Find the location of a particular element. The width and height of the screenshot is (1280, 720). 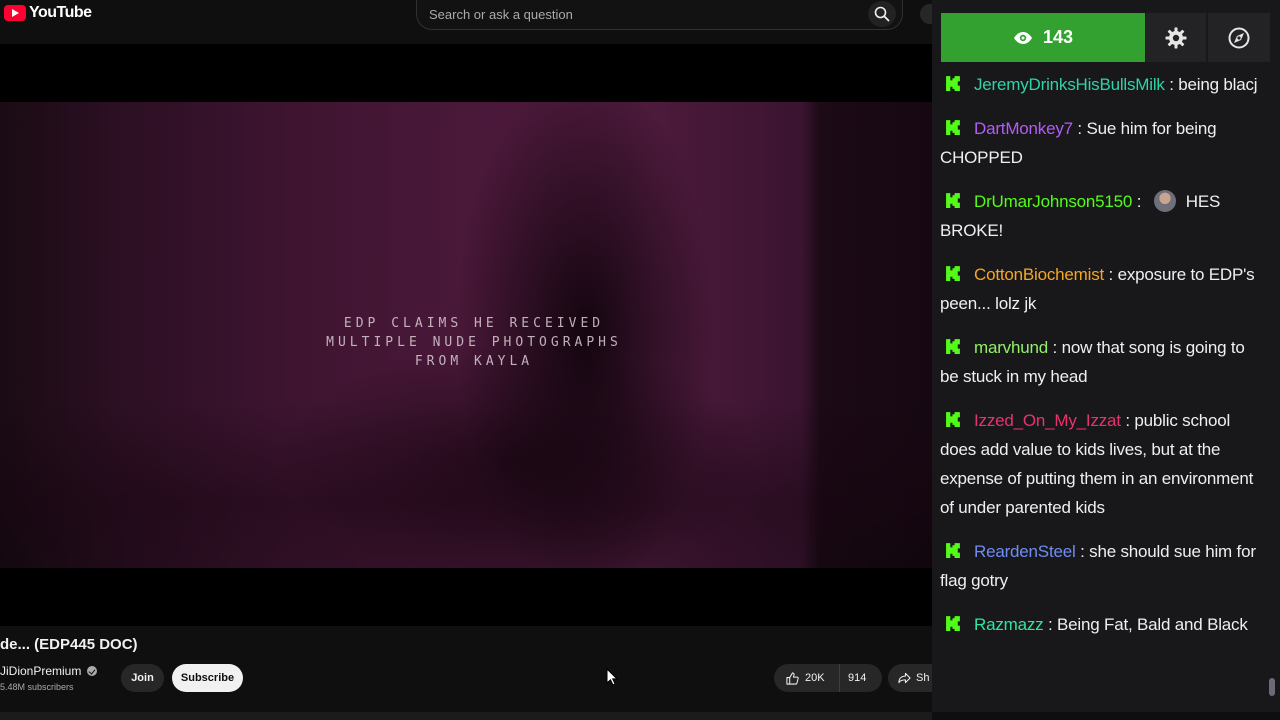

chat-username: CottonBiochemist is located at coordinates (1039, 274).